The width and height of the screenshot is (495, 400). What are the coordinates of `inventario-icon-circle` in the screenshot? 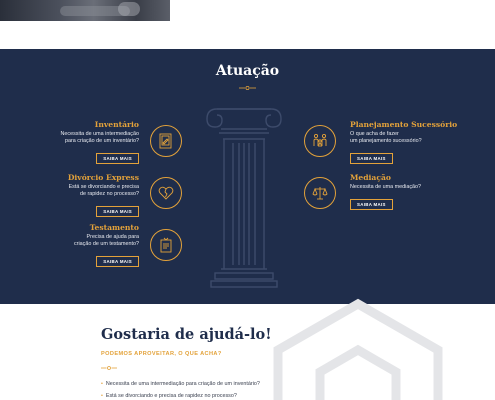 It's located at (166, 141).